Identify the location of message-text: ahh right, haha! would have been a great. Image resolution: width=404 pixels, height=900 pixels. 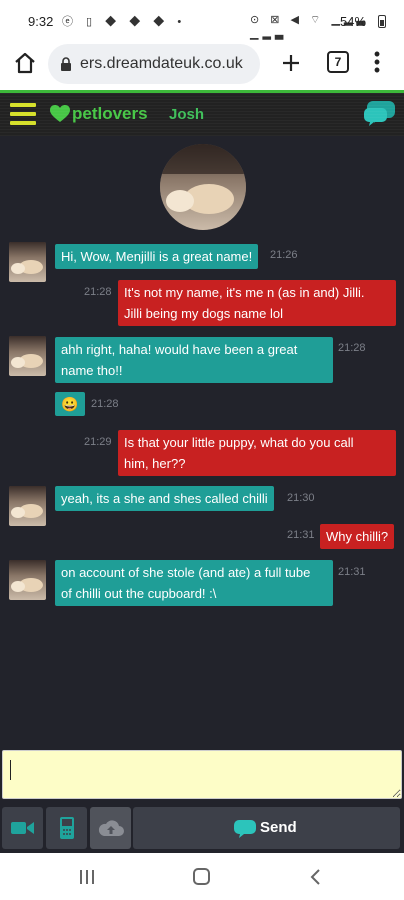
(179, 349).